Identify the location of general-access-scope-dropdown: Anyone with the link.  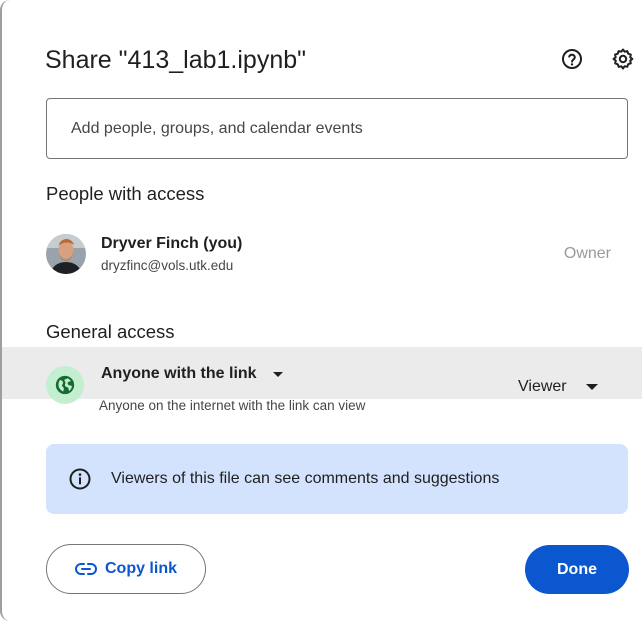
(192, 374).